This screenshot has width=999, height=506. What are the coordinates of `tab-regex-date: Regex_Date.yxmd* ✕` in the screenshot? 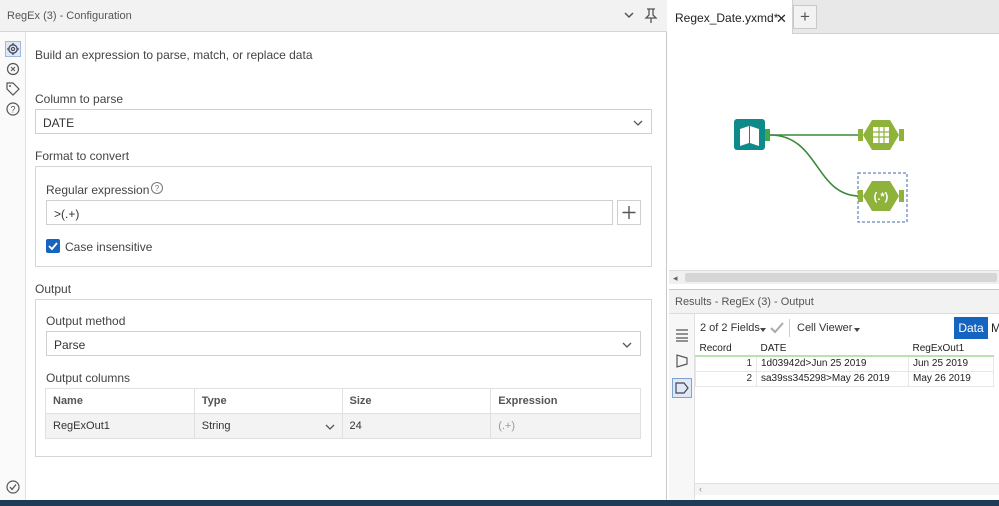 It's located at (731, 17).